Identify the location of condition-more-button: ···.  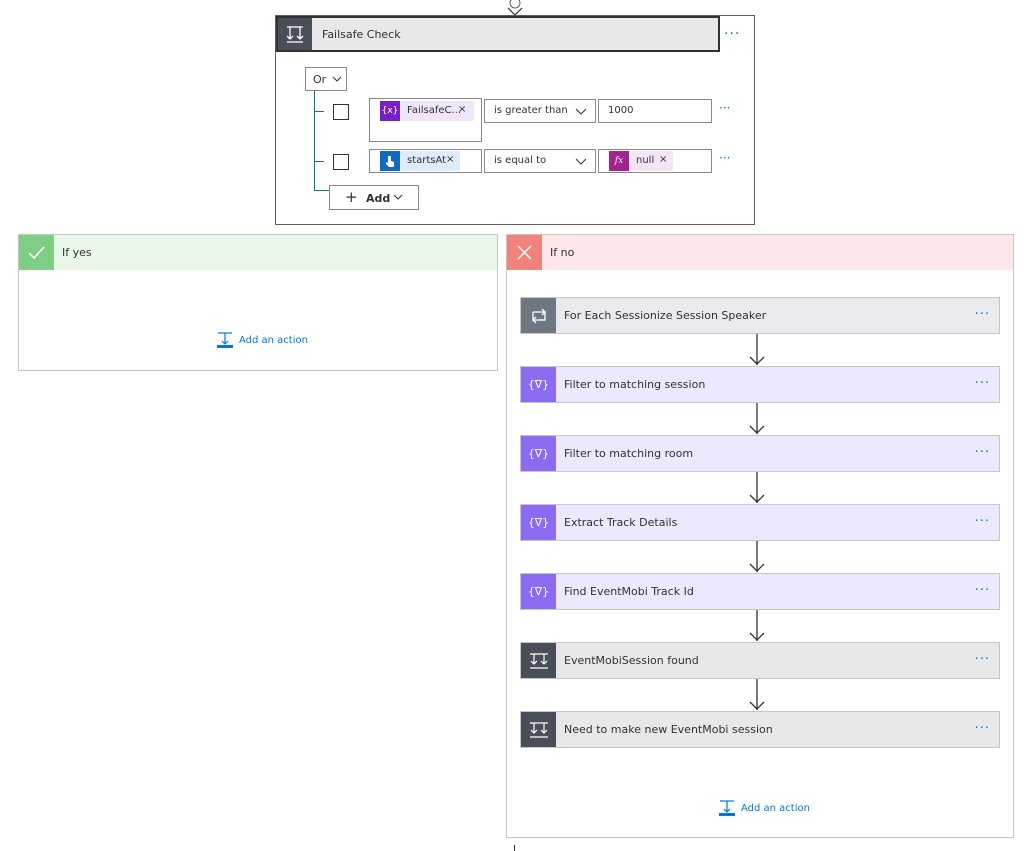
(732, 34).